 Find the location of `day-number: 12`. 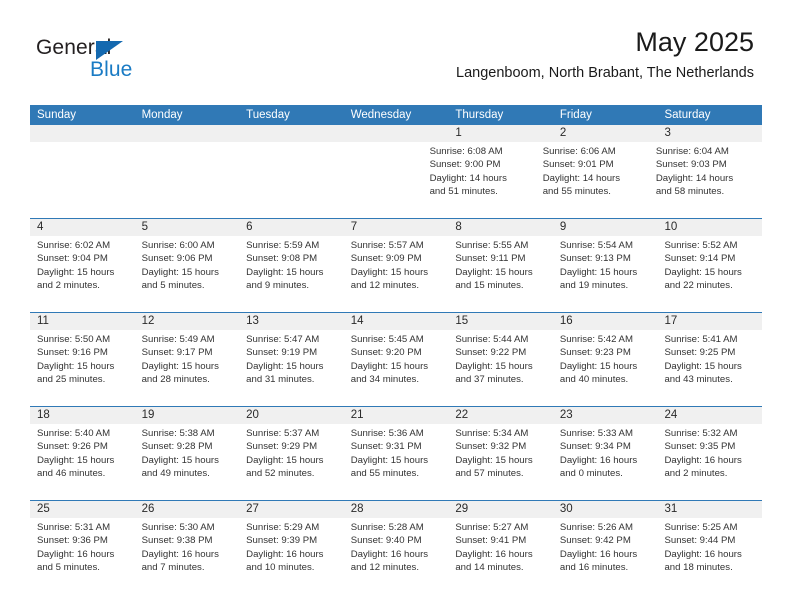

day-number: 12 is located at coordinates (187, 321).